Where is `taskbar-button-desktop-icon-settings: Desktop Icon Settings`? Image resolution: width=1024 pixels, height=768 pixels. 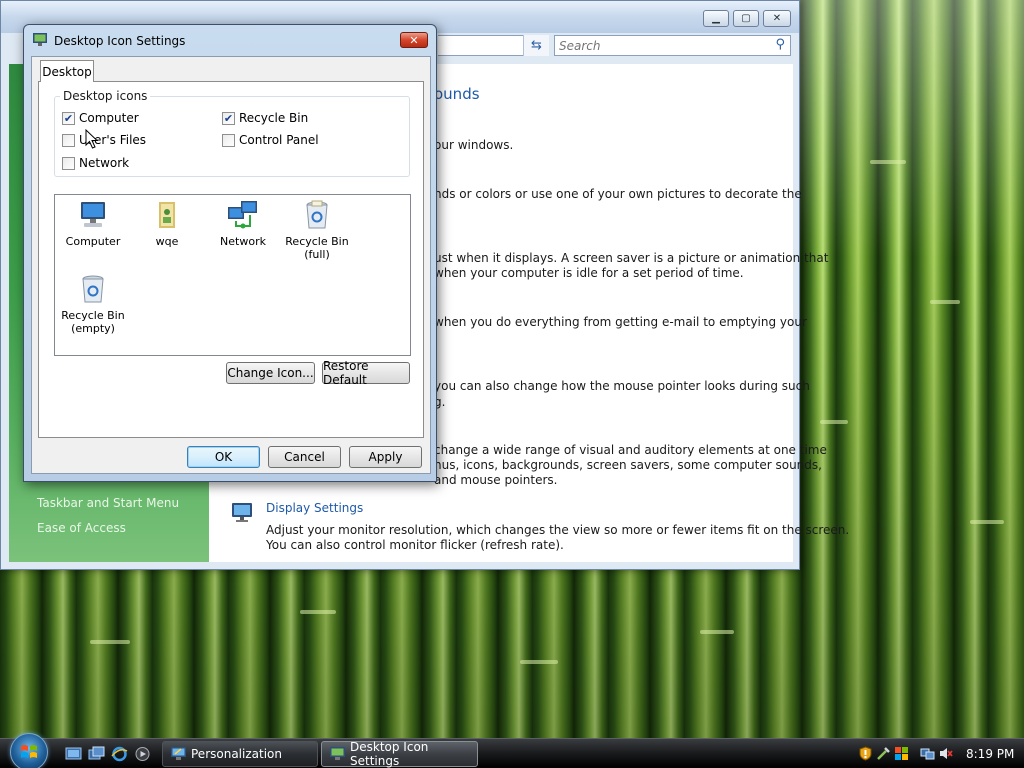 taskbar-button-desktop-icon-settings: Desktop Icon Settings is located at coordinates (399, 754).